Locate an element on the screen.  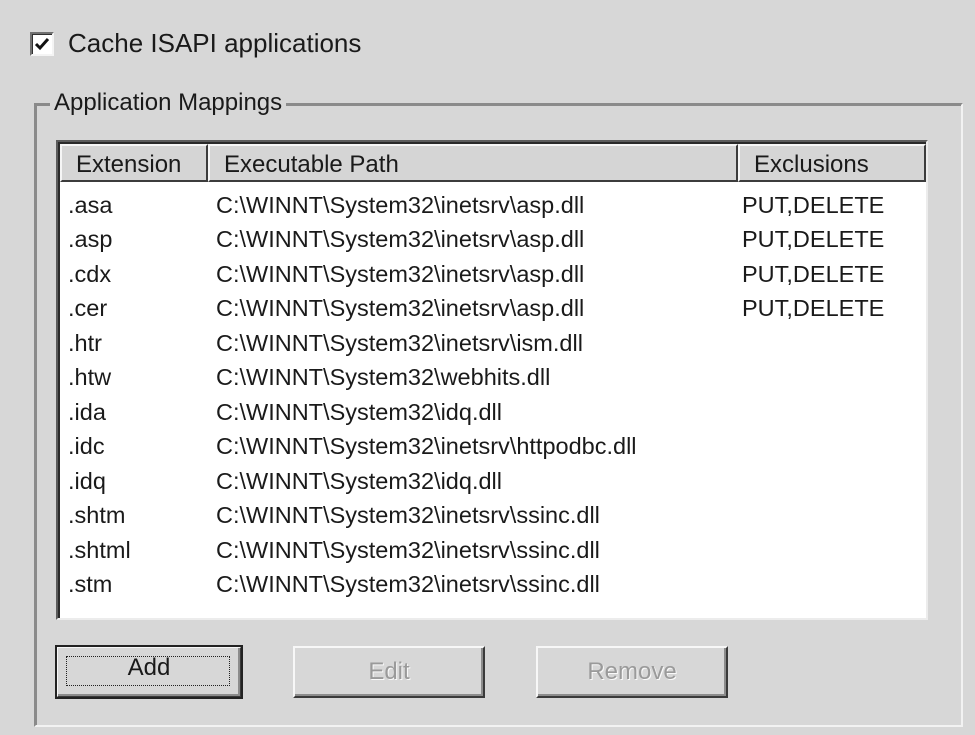
remove-button-label: Remove is located at coordinates (632, 671).